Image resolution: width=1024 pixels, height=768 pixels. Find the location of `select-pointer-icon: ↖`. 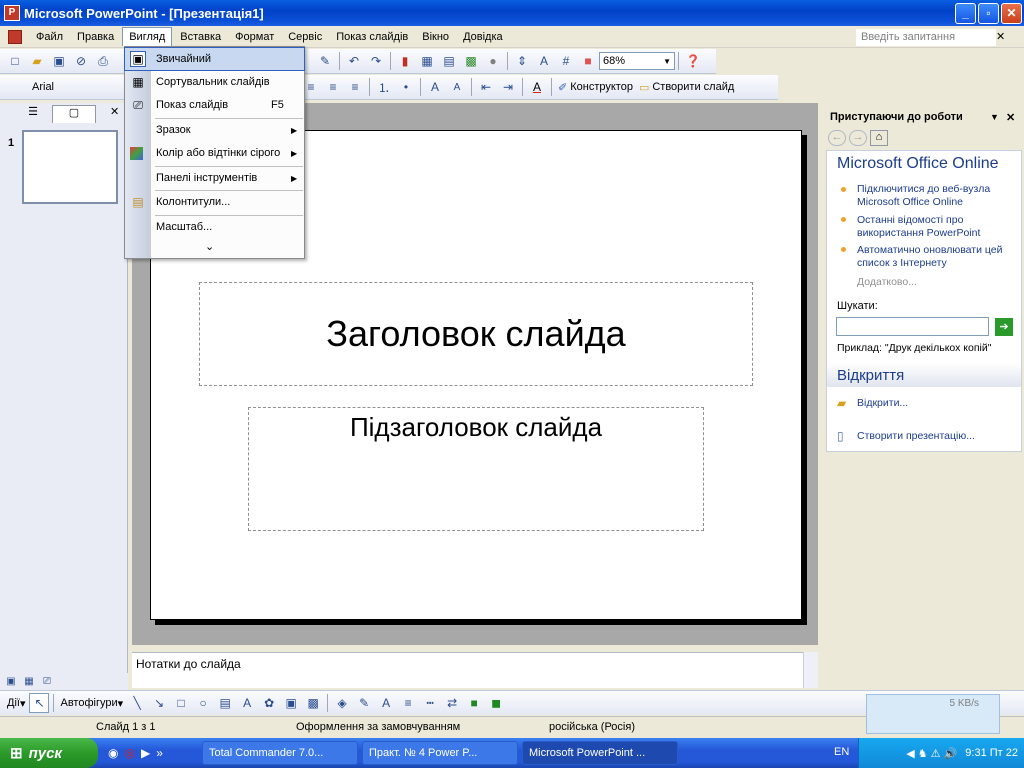

select-pointer-icon: ↖ is located at coordinates (39, 703).